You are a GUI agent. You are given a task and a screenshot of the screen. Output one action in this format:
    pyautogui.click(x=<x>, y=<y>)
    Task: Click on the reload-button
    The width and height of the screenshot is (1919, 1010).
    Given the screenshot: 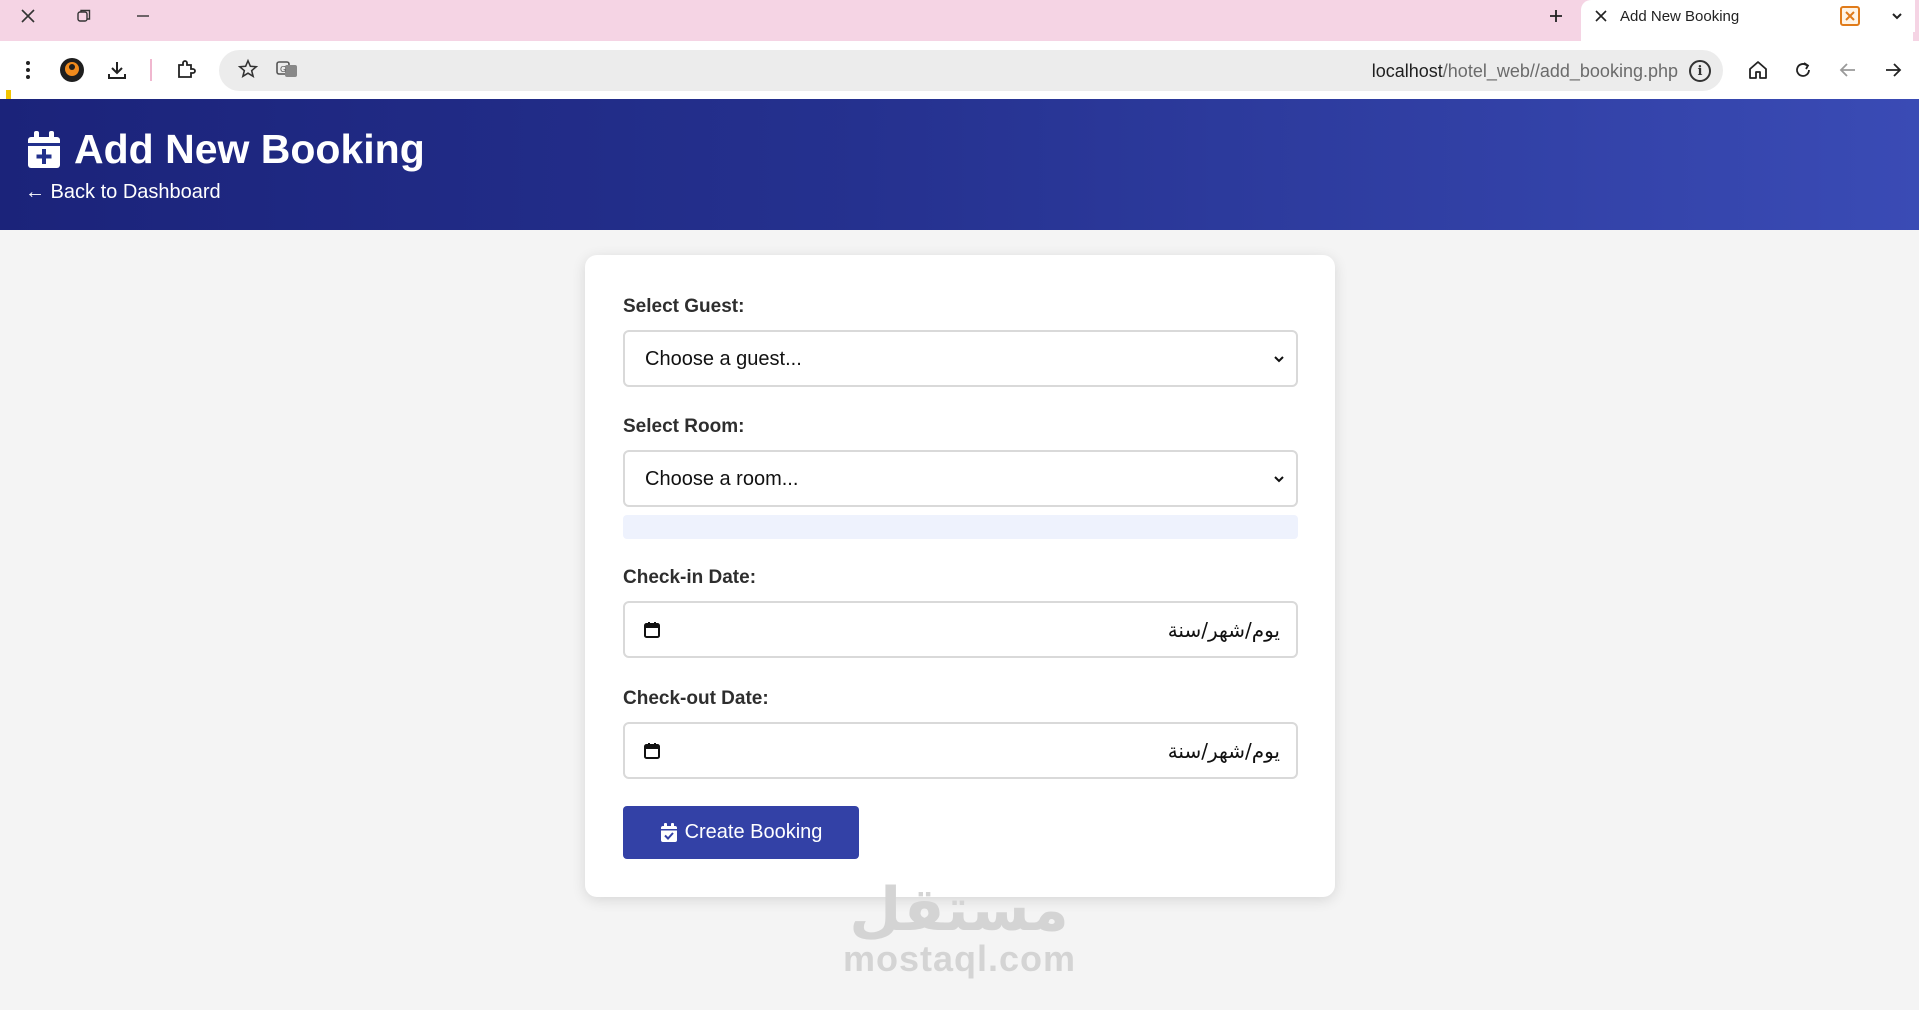 What is the action you would take?
    pyautogui.click(x=1803, y=70)
    